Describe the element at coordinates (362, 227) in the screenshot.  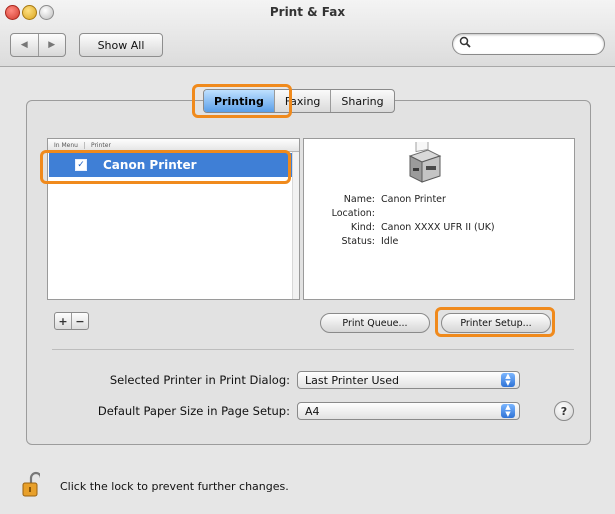
I see `kind-label: Kind:` at that location.